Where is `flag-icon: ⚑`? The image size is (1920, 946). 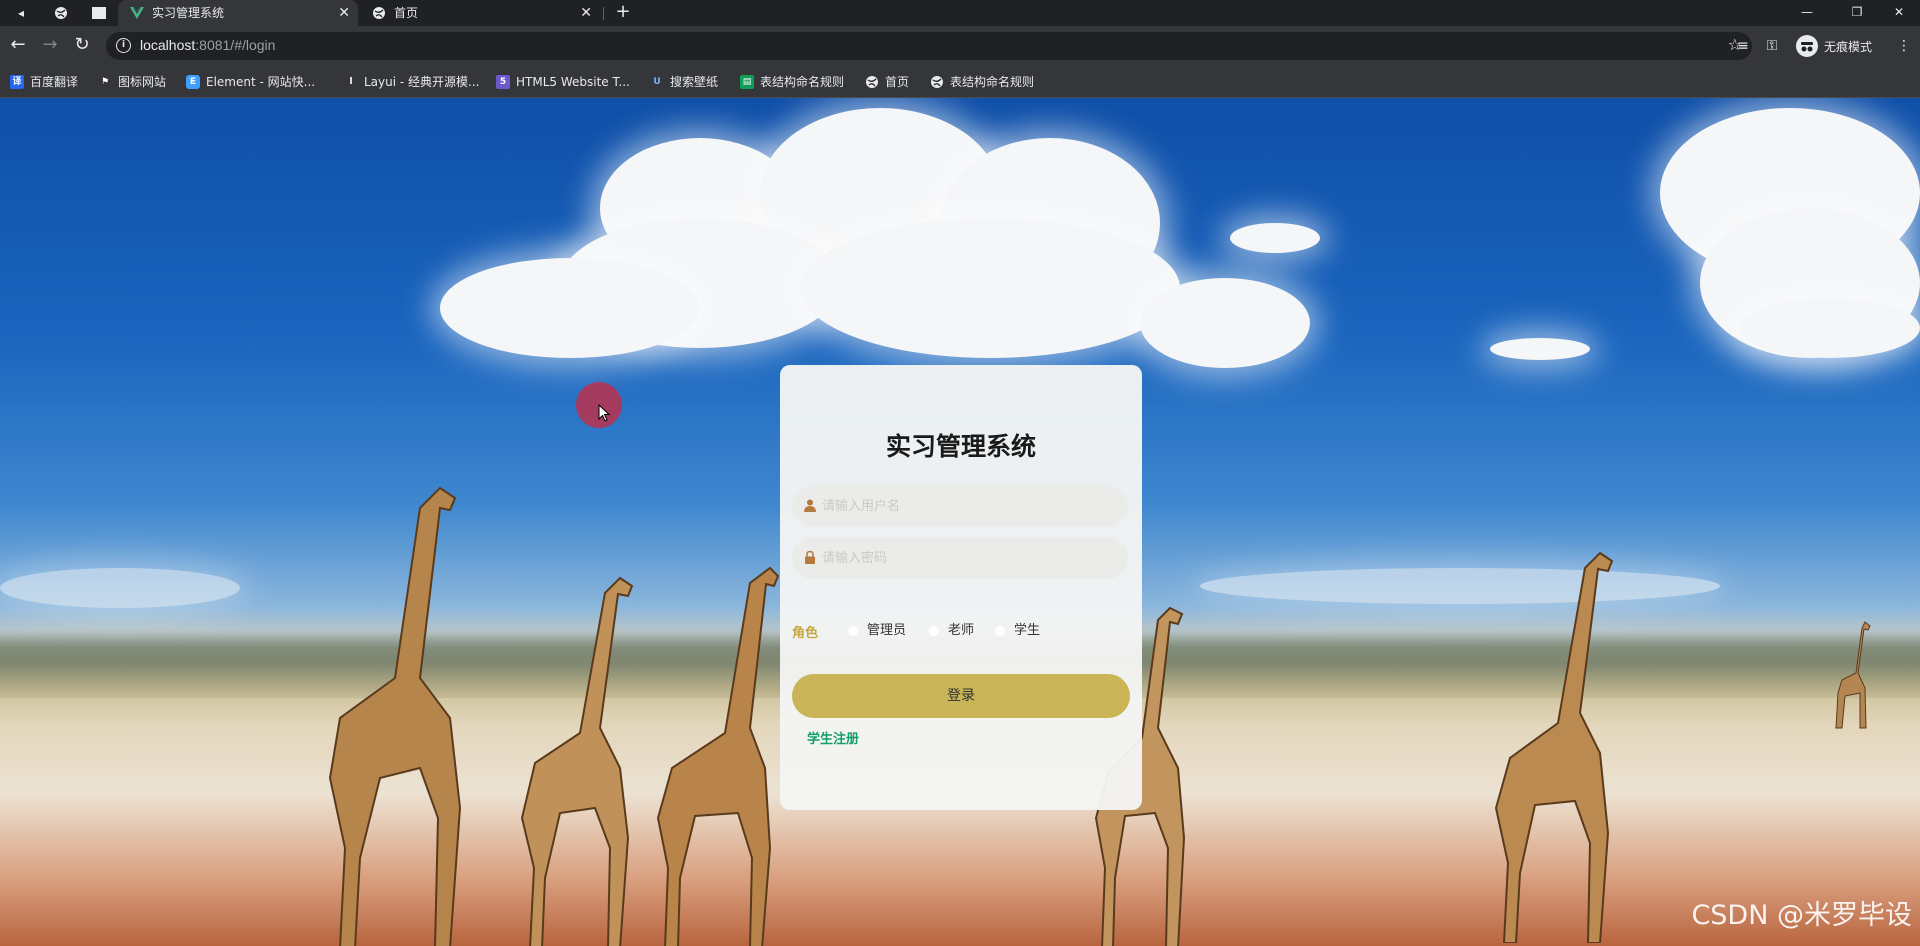
flag-icon: ⚑ is located at coordinates (105, 82).